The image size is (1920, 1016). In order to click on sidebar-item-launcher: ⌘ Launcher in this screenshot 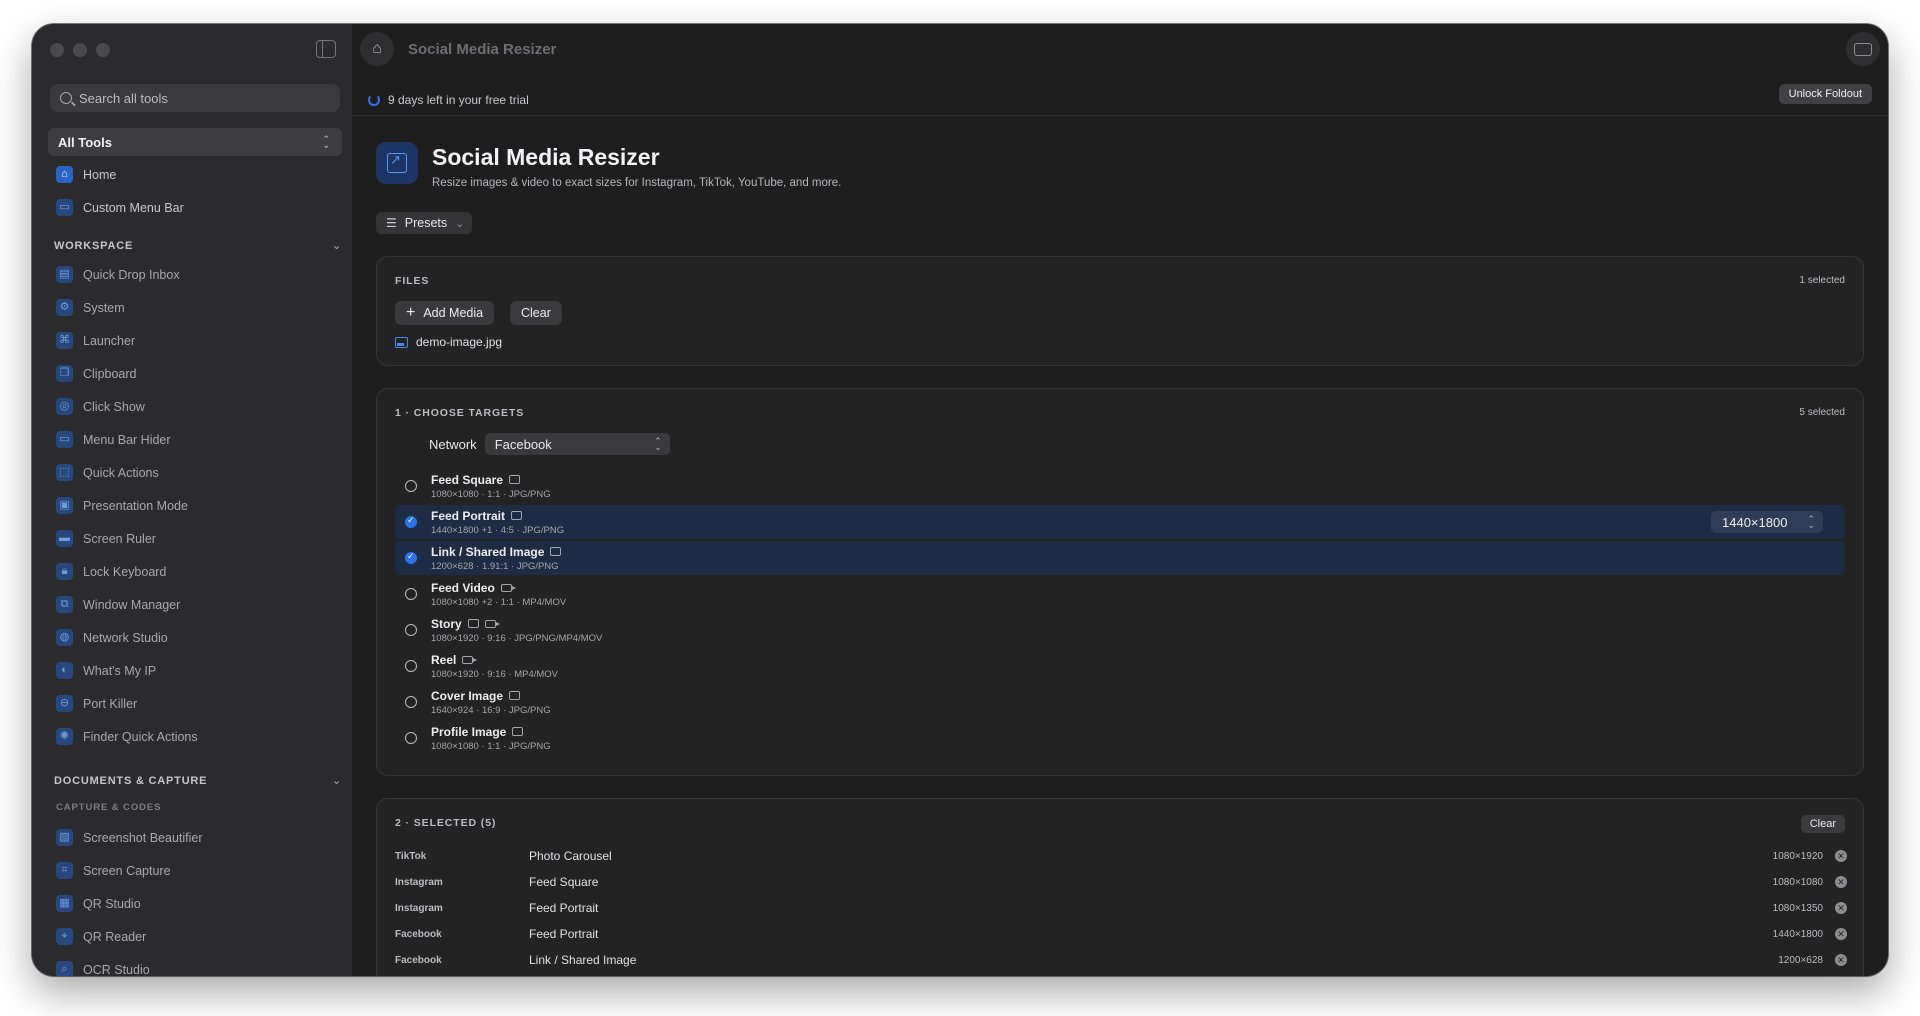, I will do `click(192, 340)`.